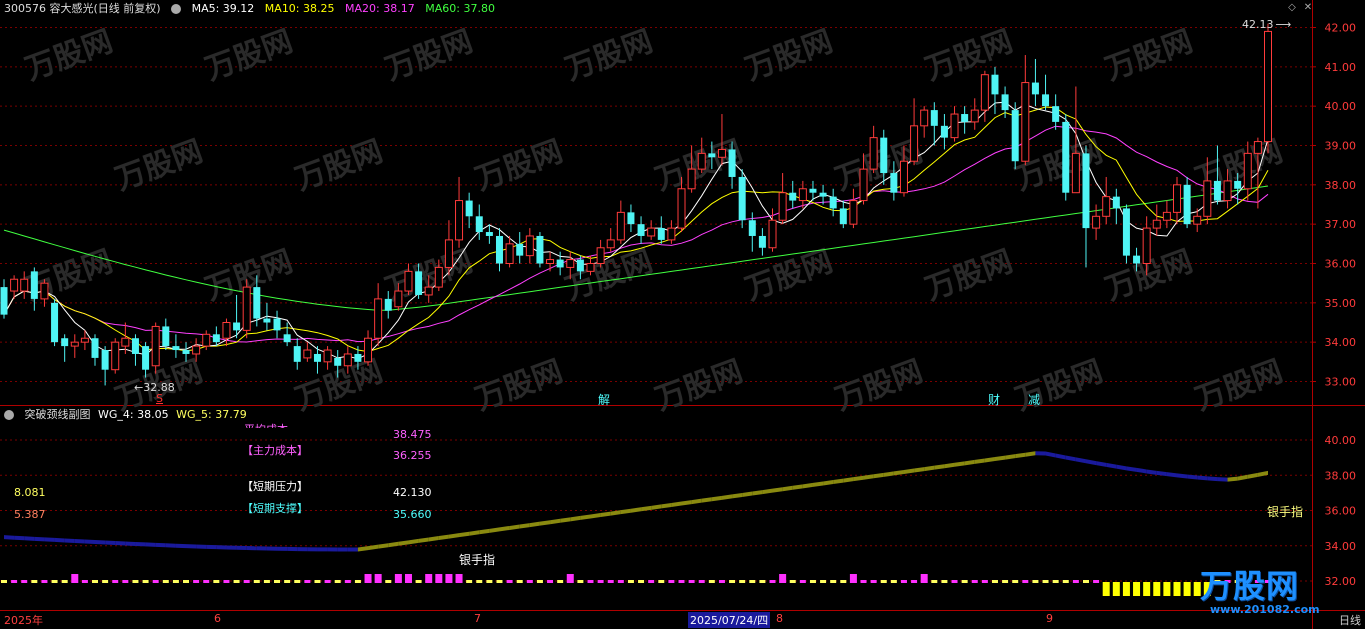  Describe the element at coordinates (682, 620) in the screenshot. I see `date-axis: 2025年 6 7 2025/07/24/四 8 9 日线` at that location.